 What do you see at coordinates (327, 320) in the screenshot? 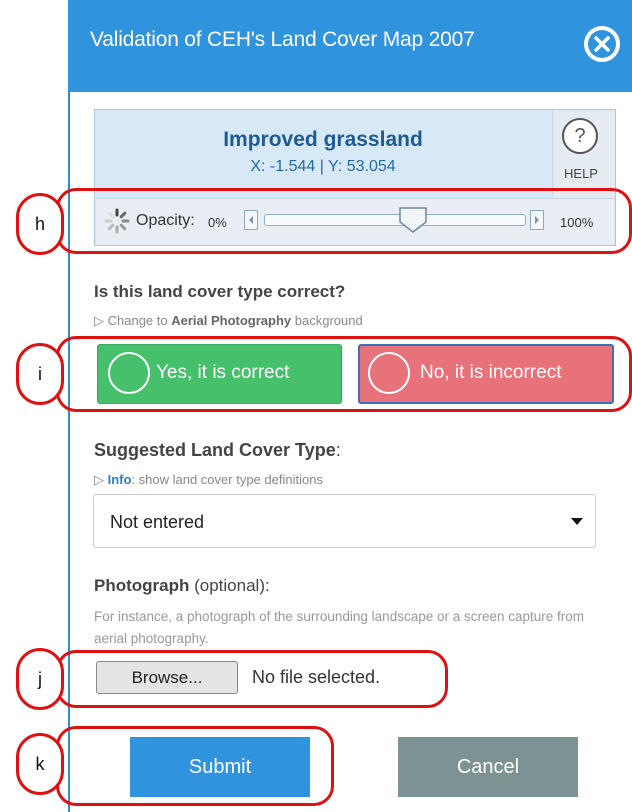
I see `aerial-link-suffix: background` at bounding box center [327, 320].